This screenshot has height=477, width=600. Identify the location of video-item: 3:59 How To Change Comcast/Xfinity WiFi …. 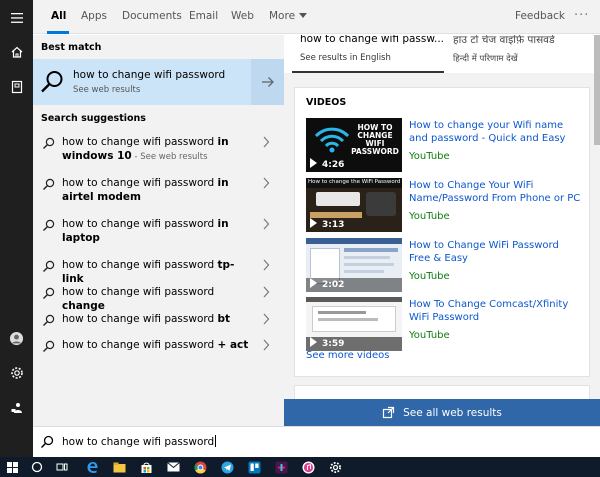
(446, 325).